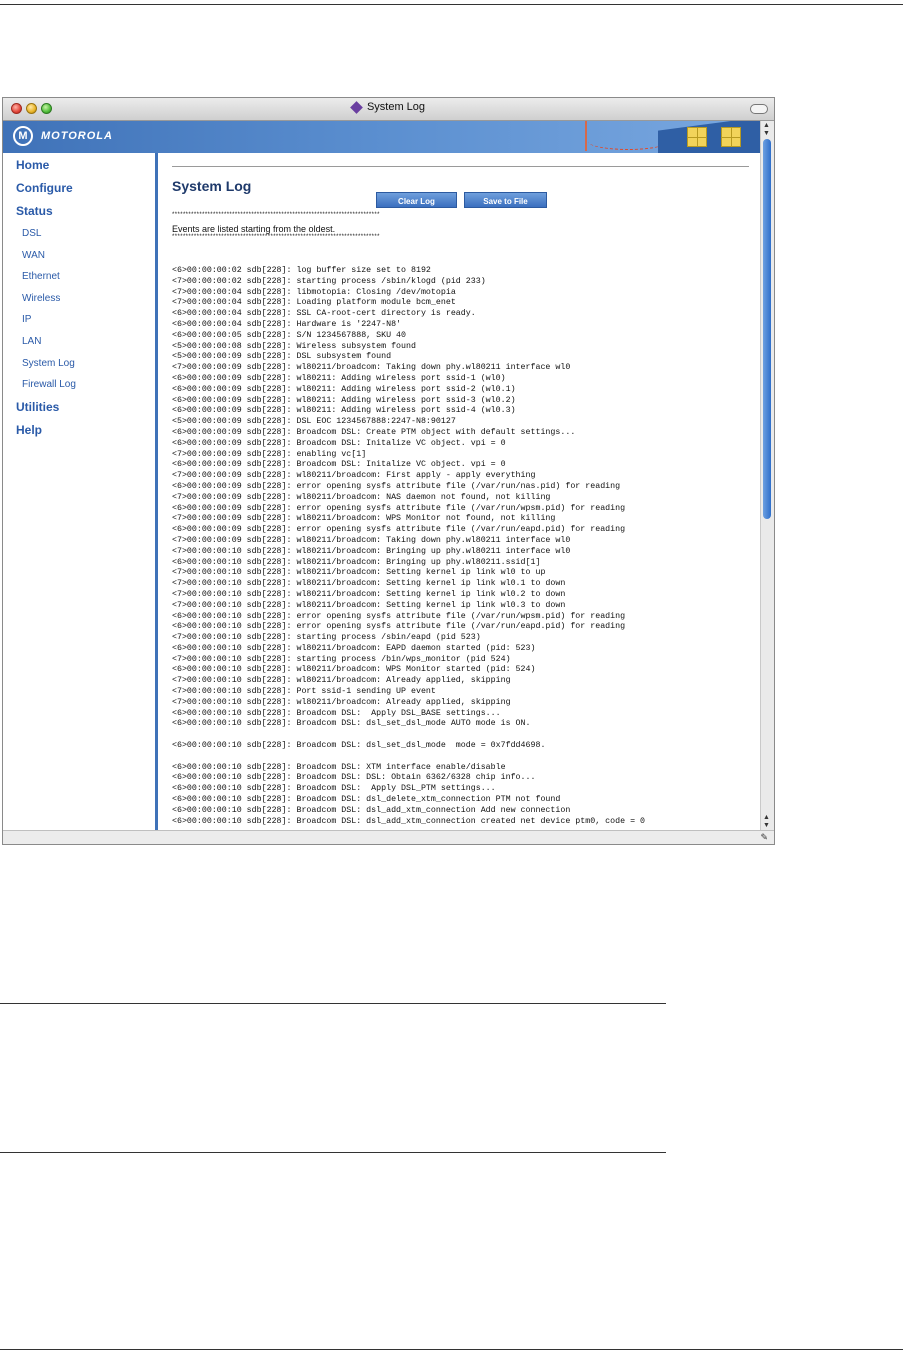  What do you see at coordinates (416, 200) in the screenshot?
I see `clear-log-button: Clear Log` at bounding box center [416, 200].